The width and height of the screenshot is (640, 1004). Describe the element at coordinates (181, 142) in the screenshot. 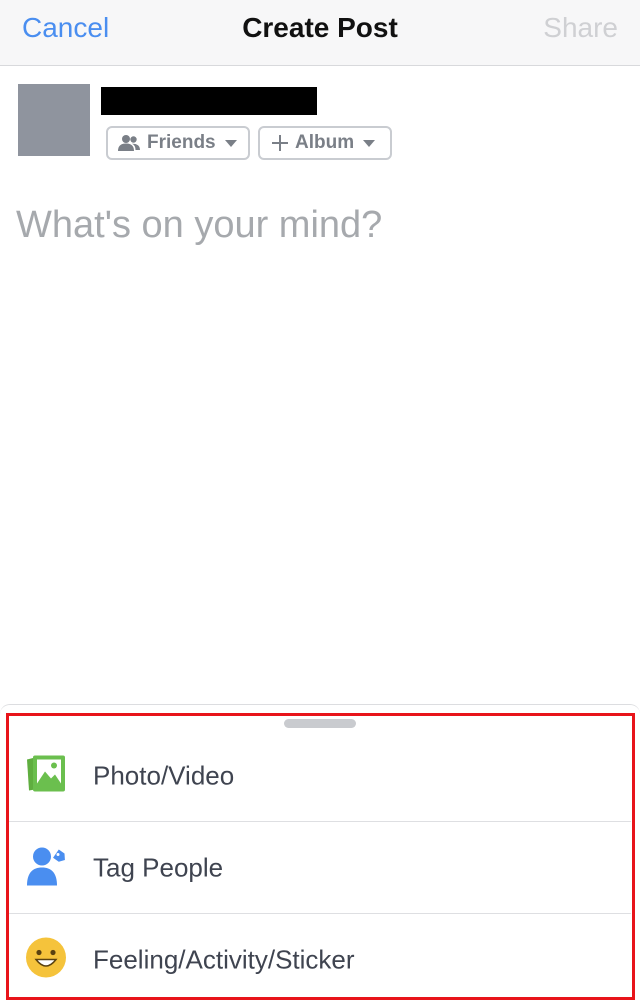

I see `audience-label: Friends` at that location.